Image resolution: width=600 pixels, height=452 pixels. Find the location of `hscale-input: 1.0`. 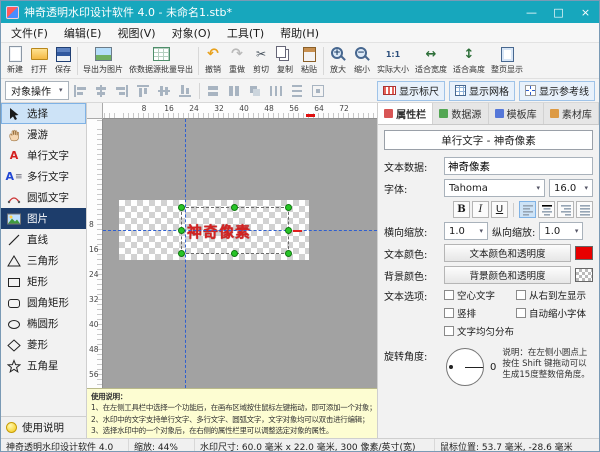

hscale-input: 1.0 is located at coordinates (466, 231).